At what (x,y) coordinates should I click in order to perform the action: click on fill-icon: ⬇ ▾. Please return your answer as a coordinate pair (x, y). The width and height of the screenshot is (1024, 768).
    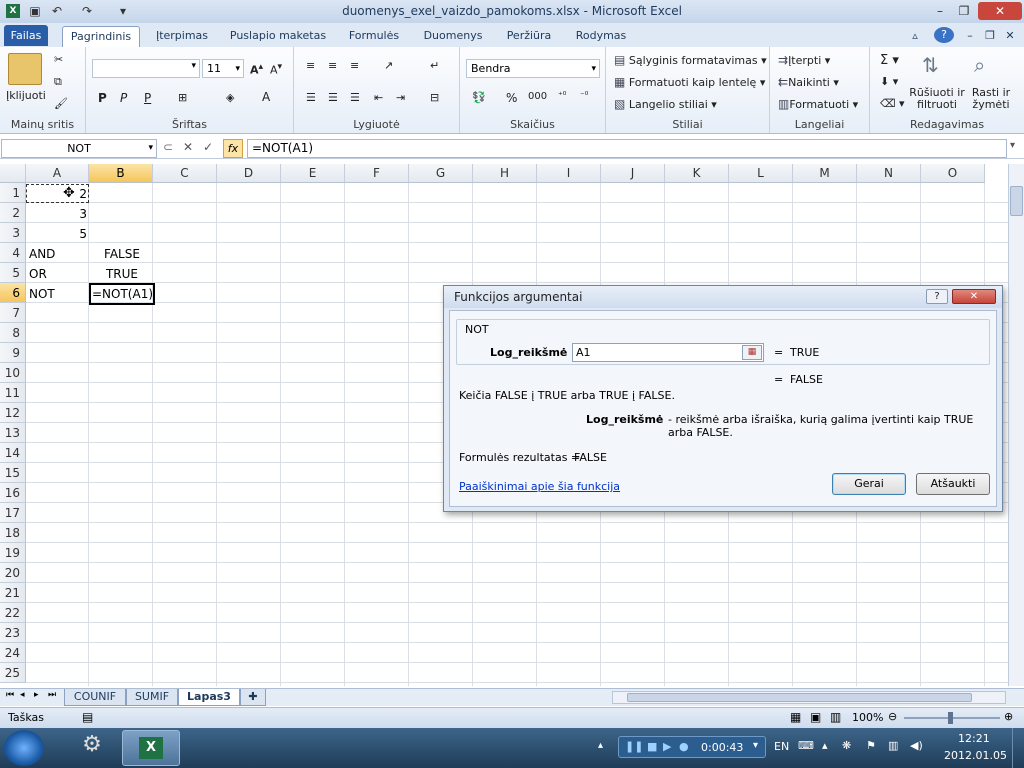
    Looking at the image, I should click on (889, 81).